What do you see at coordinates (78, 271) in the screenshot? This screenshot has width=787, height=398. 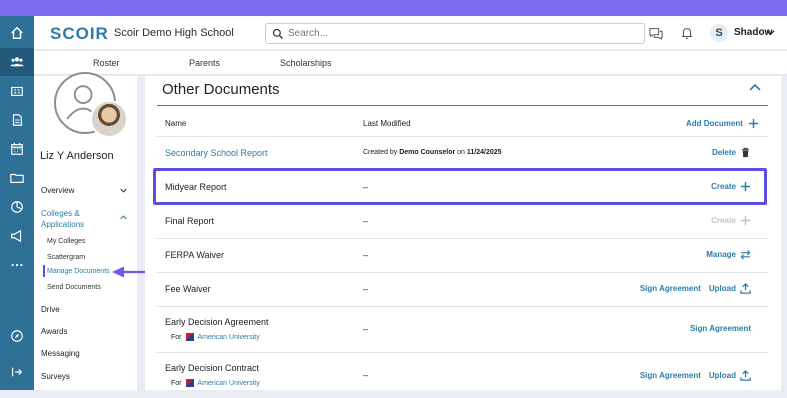 I see `nav-manage-documents: Manage Documents` at bounding box center [78, 271].